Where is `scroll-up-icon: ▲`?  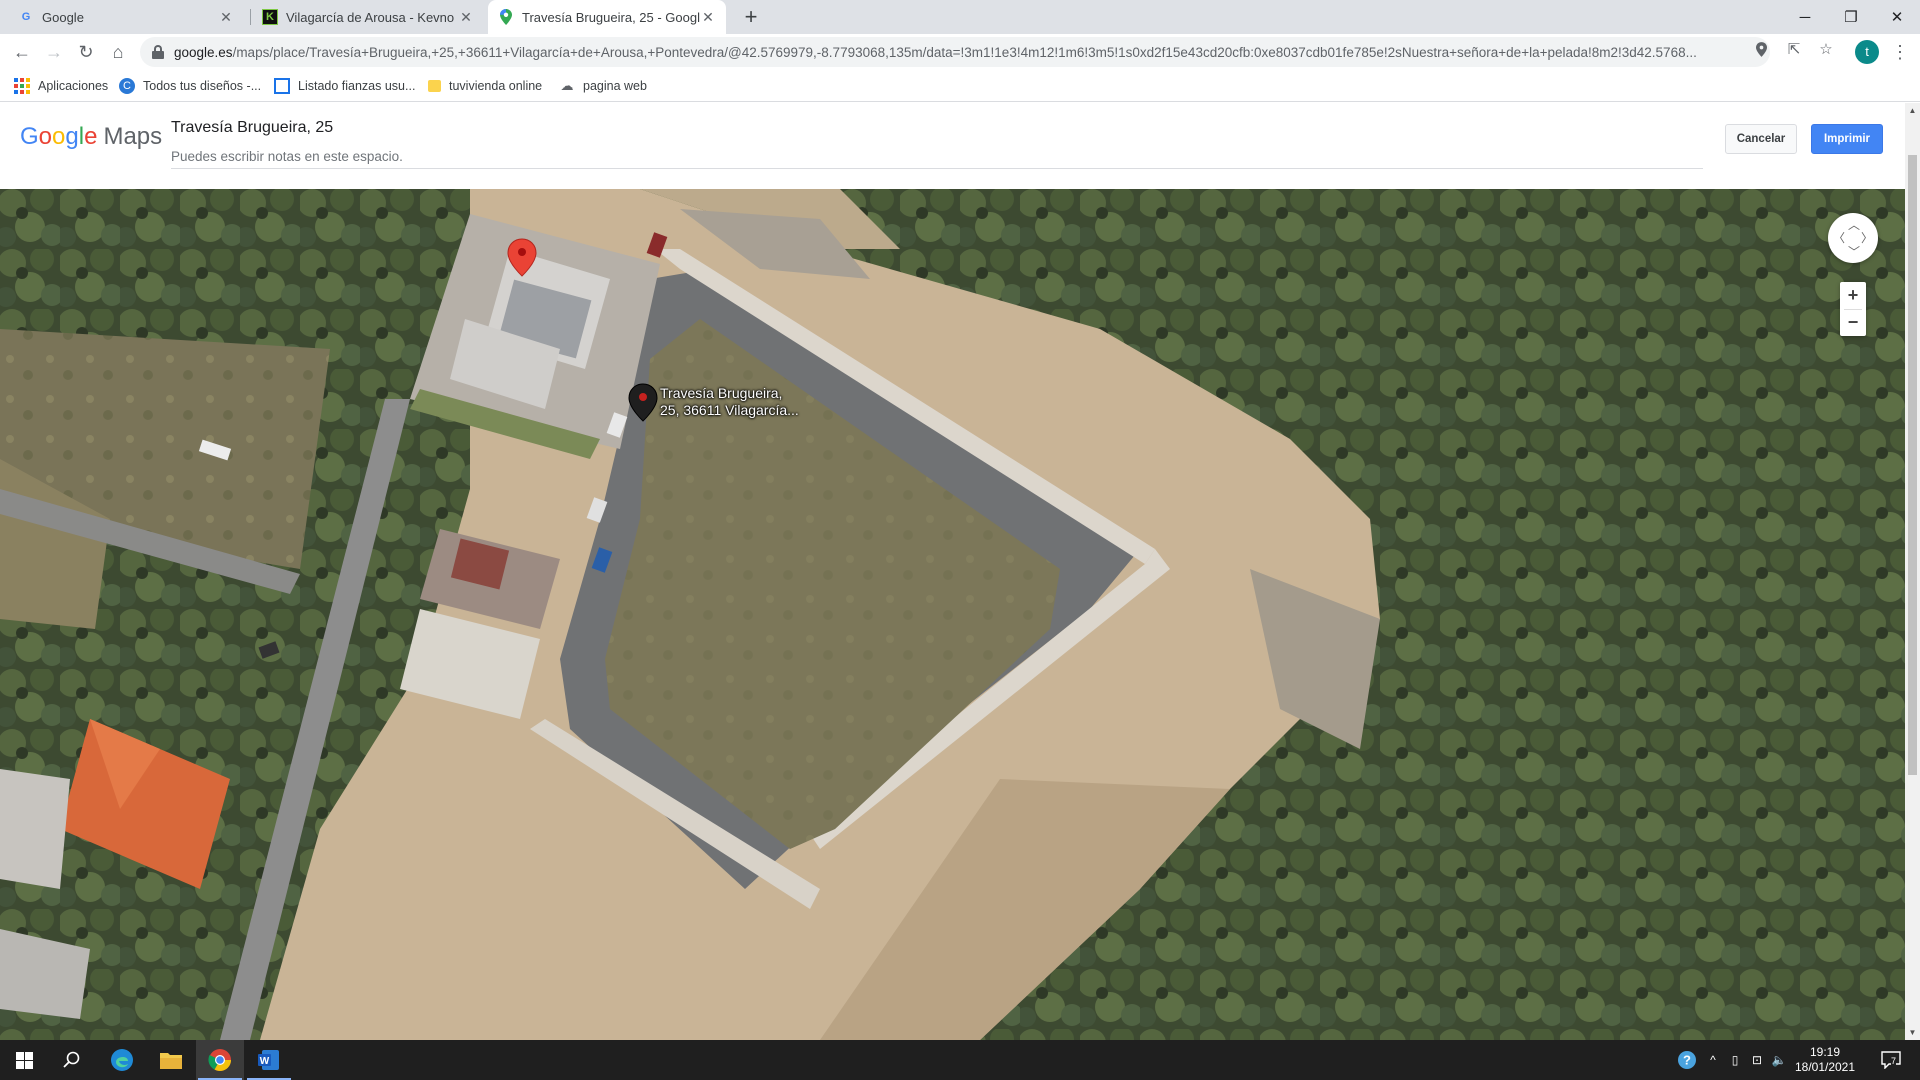 scroll-up-icon: ▲ is located at coordinates (1912, 110).